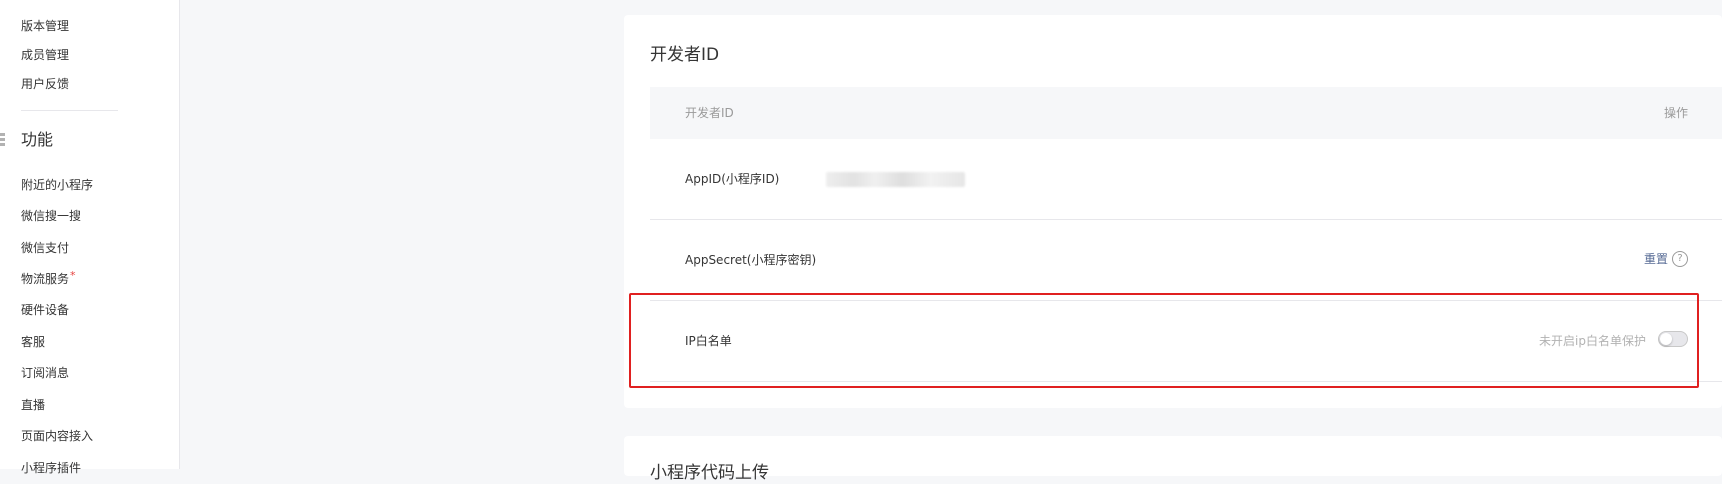  I want to click on table-row-appid: AppID(小程序ID), so click(1186, 179).